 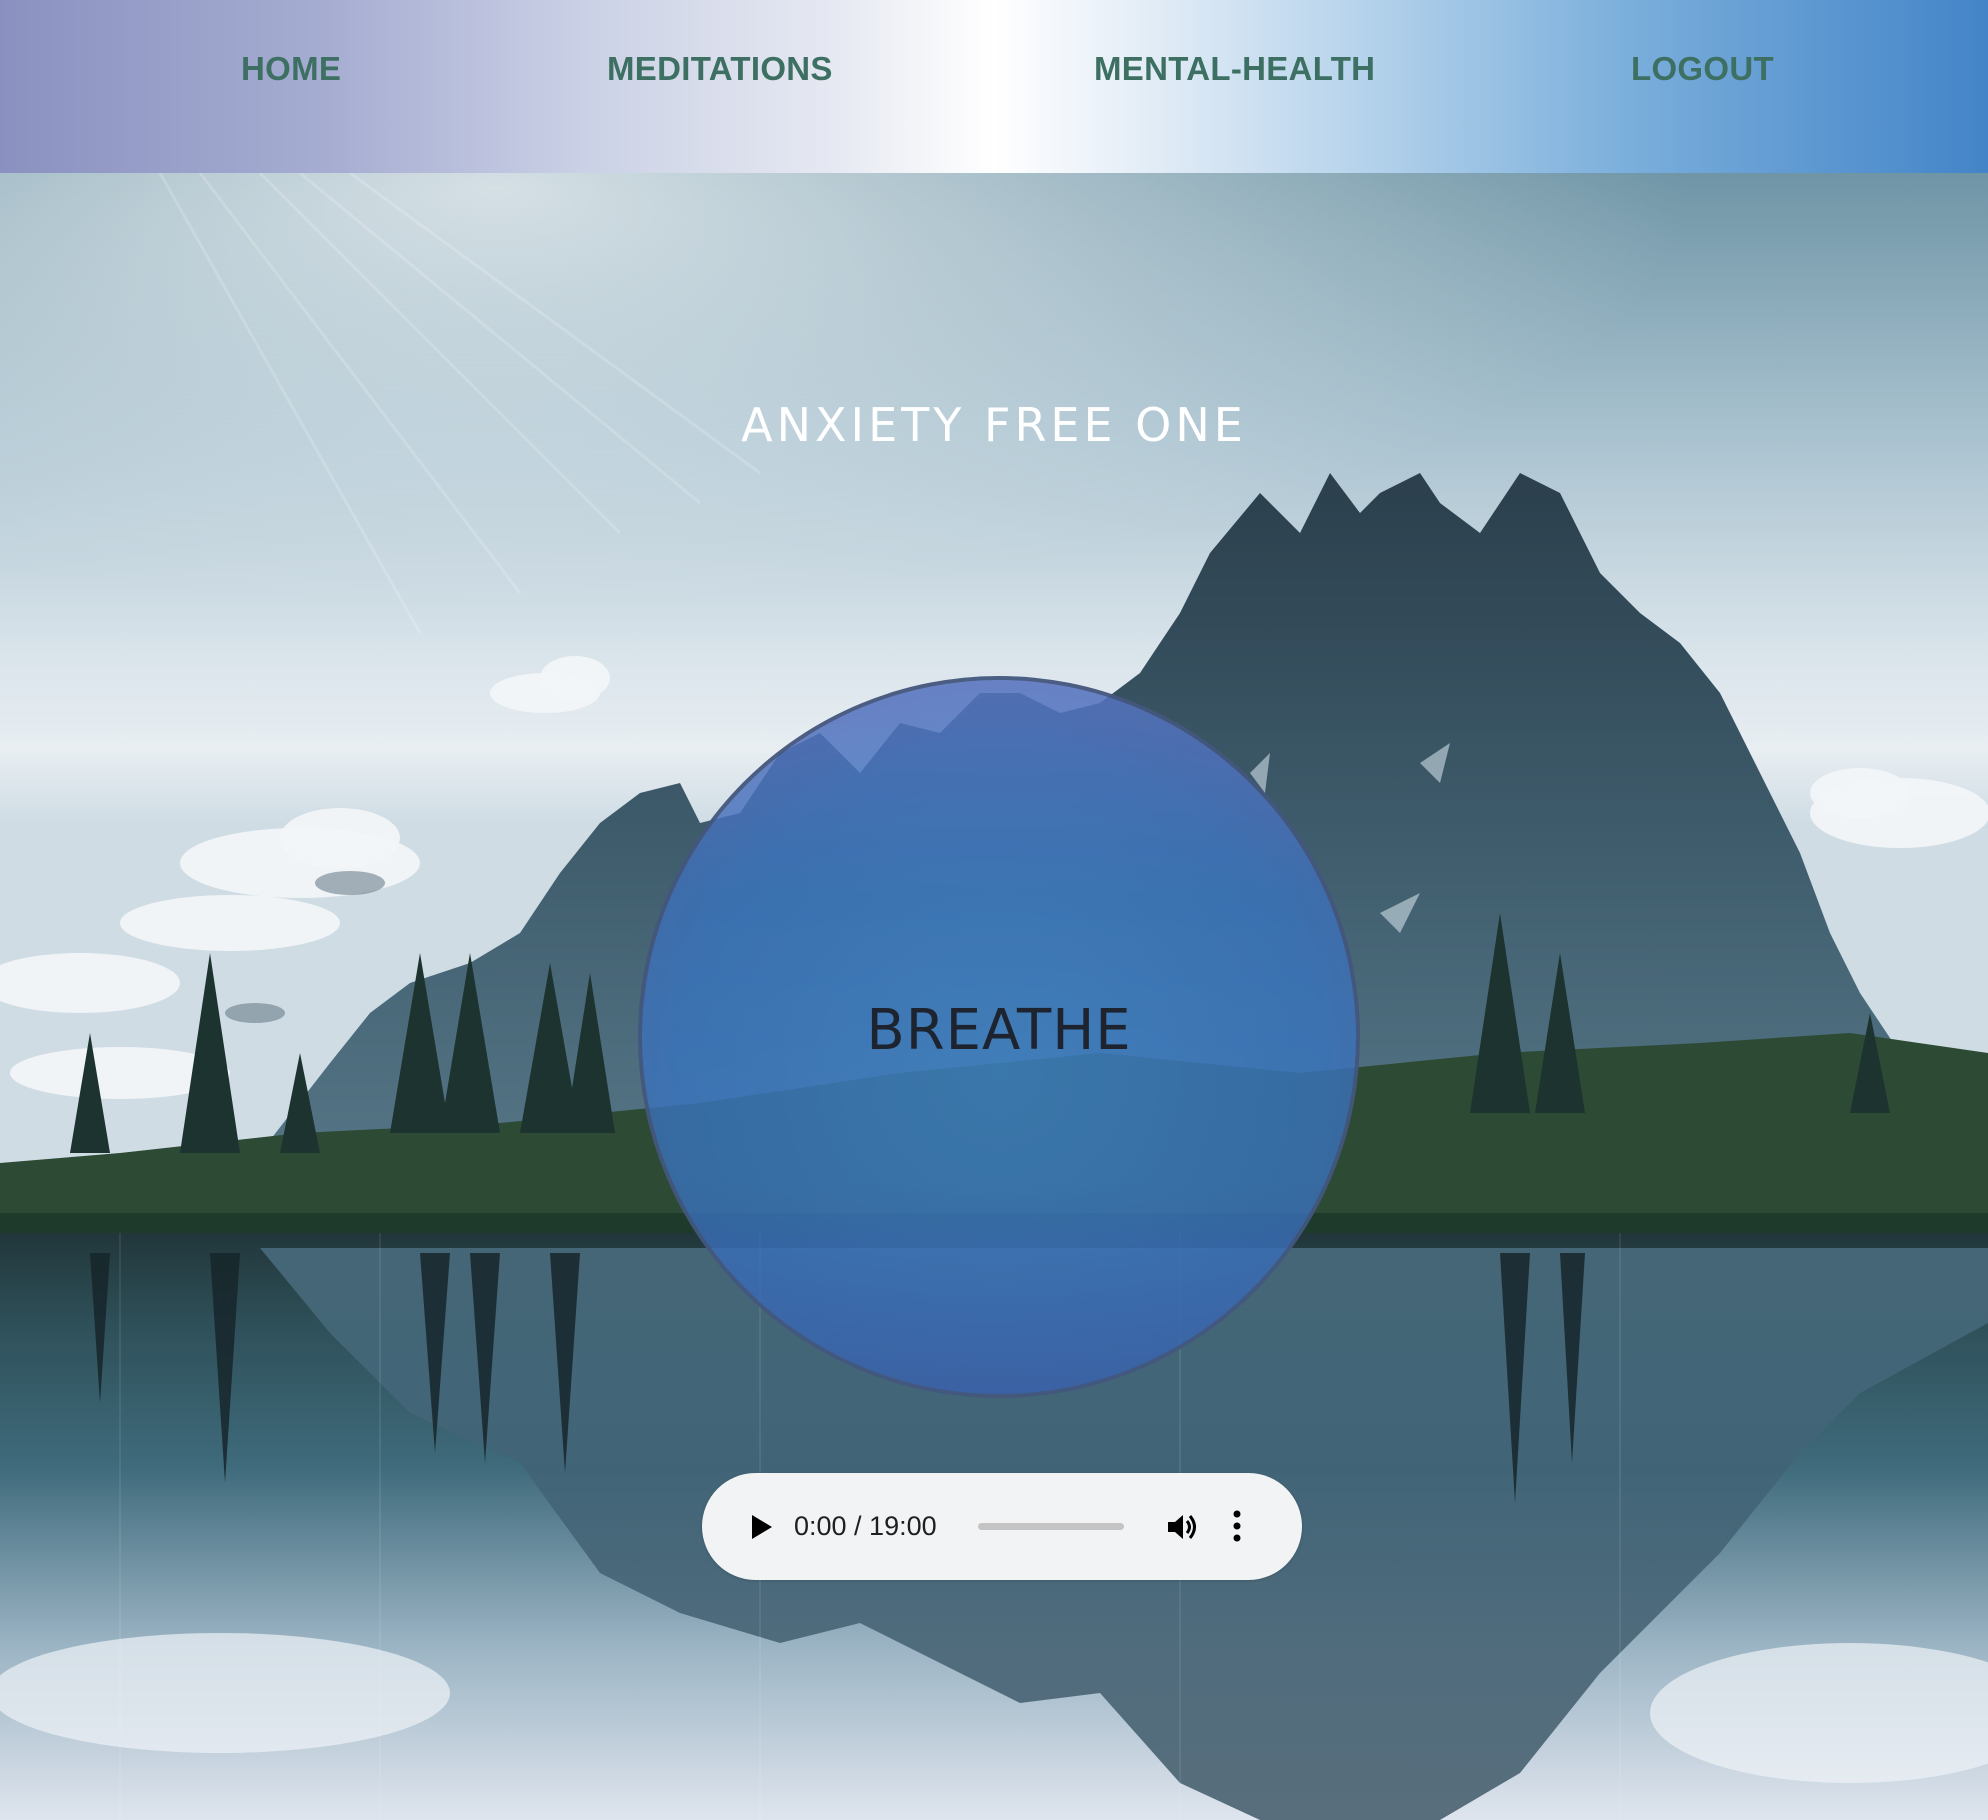 What do you see at coordinates (994, 425) in the screenshot?
I see `page-title: ANXIETY FREE ONE` at bounding box center [994, 425].